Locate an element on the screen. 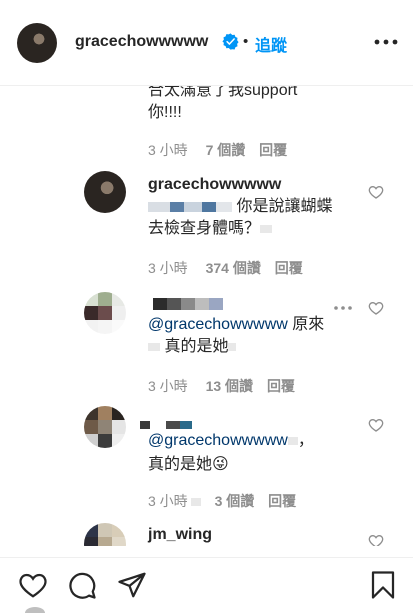 The height and width of the screenshot is (613, 413). comment-likes: 3 個讚 is located at coordinates (235, 501).